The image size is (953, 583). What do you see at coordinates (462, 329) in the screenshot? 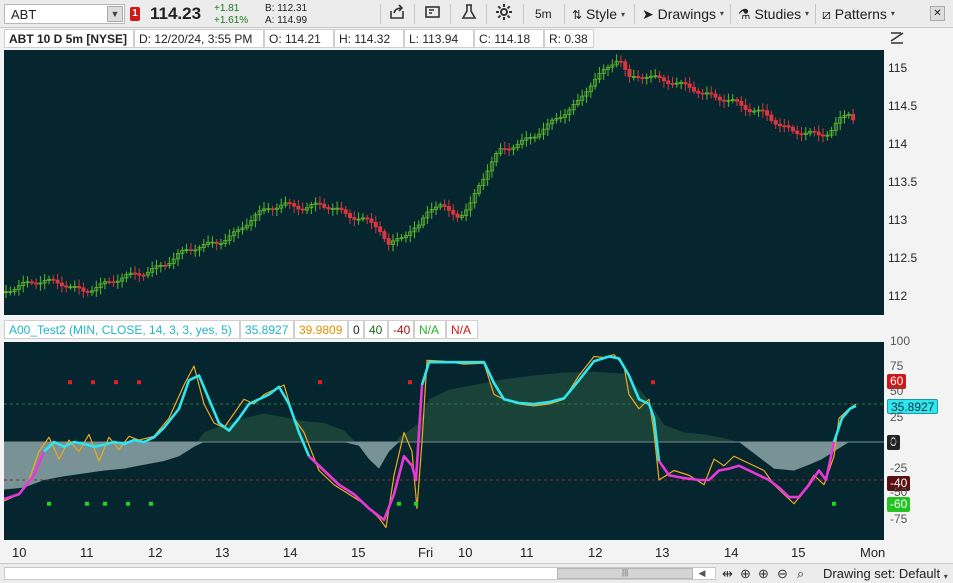
I see `study-value-sell: N/A` at bounding box center [462, 329].